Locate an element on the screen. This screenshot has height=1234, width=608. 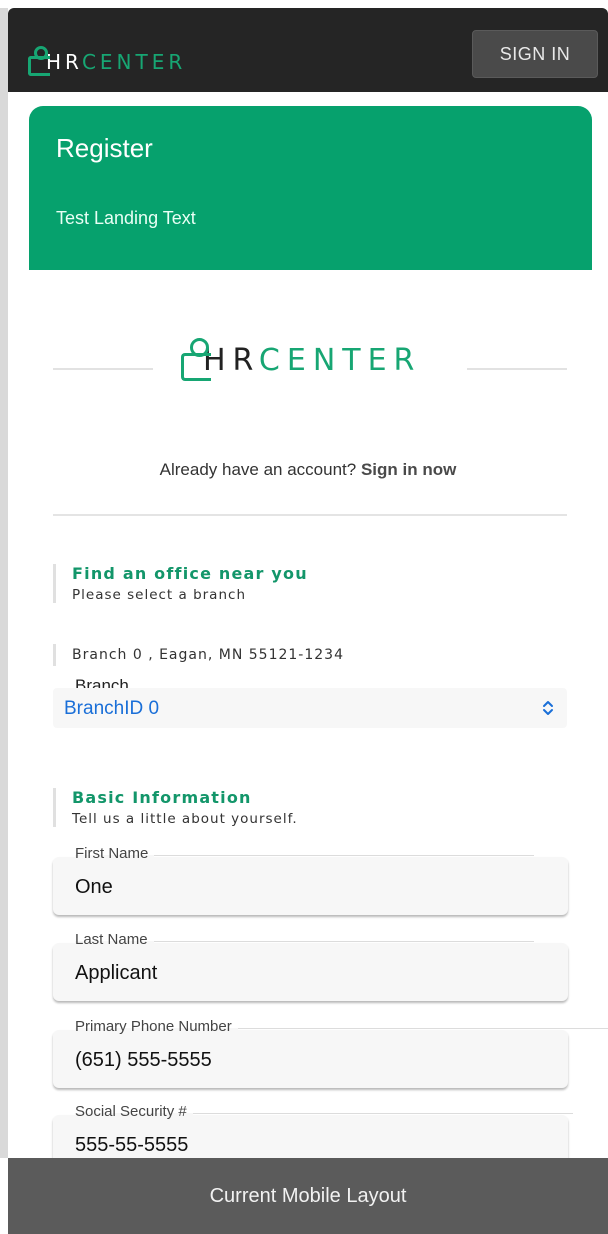
register-card: Register Test Landing Text is located at coordinates (310, 201).